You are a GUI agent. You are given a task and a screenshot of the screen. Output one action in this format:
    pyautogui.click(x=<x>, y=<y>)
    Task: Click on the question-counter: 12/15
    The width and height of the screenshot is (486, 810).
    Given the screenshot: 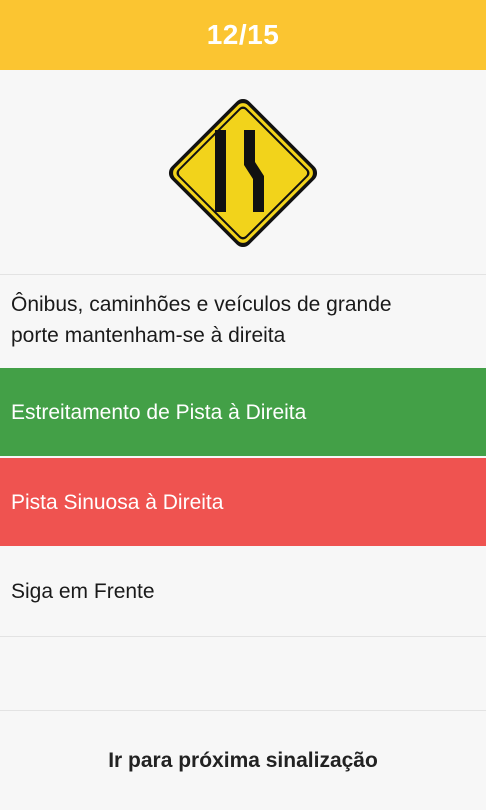 What is the action you would take?
    pyautogui.click(x=243, y=34)
    